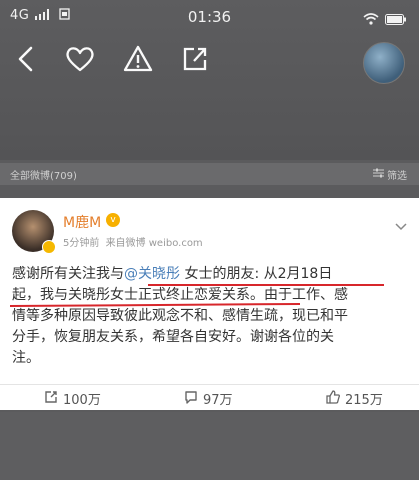  What do you see at coordinates (209, 446) in the screenshot?
I see `bottom-area` at bounding box center [209, 446].